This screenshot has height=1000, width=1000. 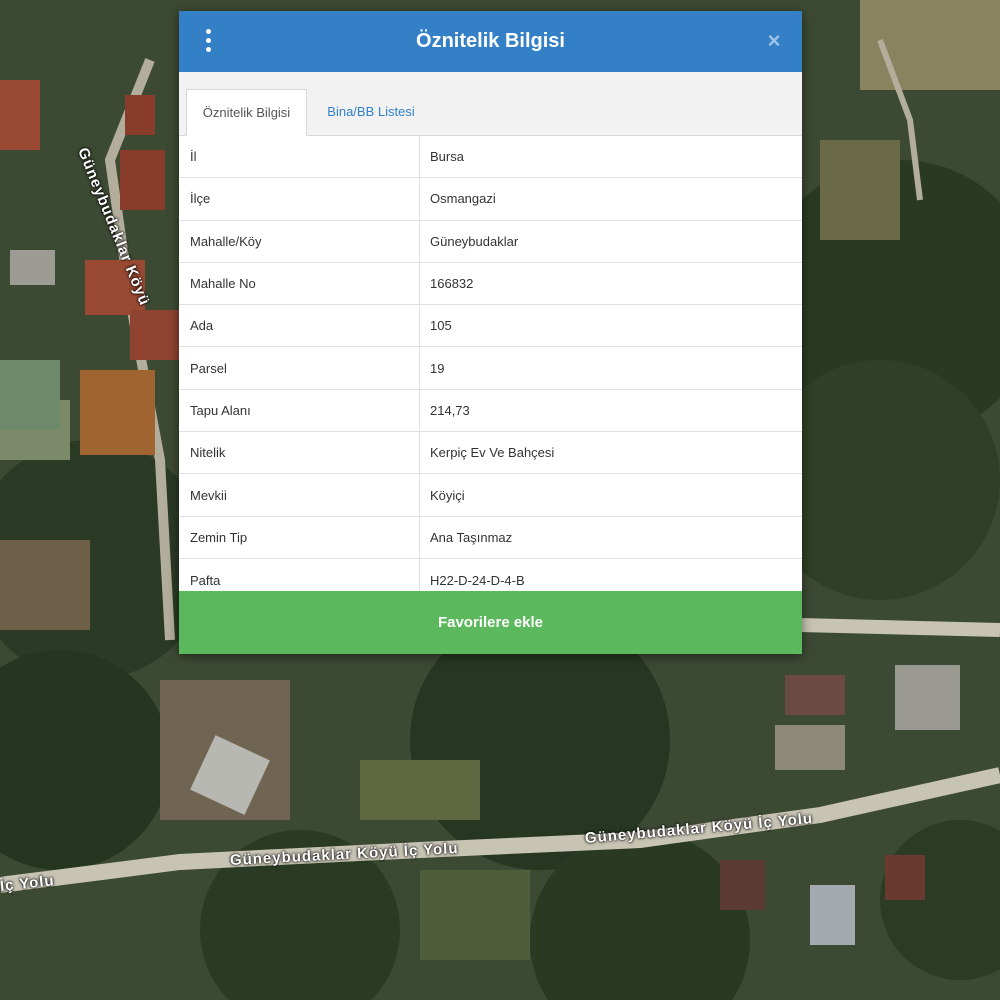 I want to click on table-row: Nitelik Kerpiç Ev Ve Bahçesi, so click(x=490, y=453).